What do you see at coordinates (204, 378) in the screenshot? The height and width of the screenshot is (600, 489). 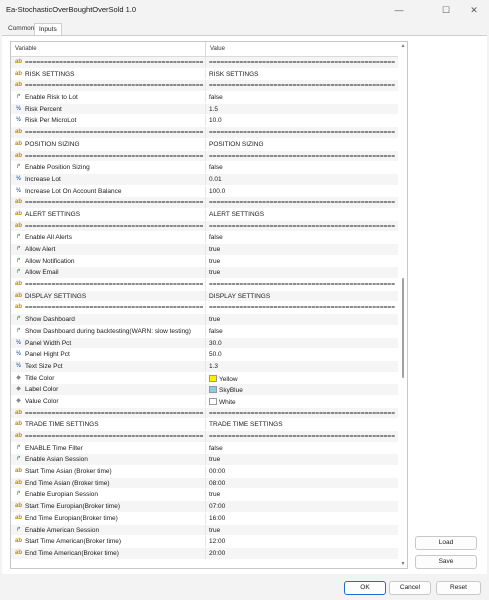 I see `table-row: ◆ Title Color Yellow` at bounding box center [204, 378].